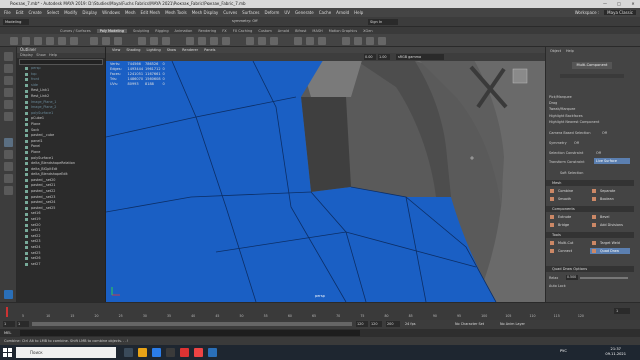  What do you see at coordinates (553, 103) in the screenshot?
I see `drag-option: Drag` at bounding box center [553, 103].